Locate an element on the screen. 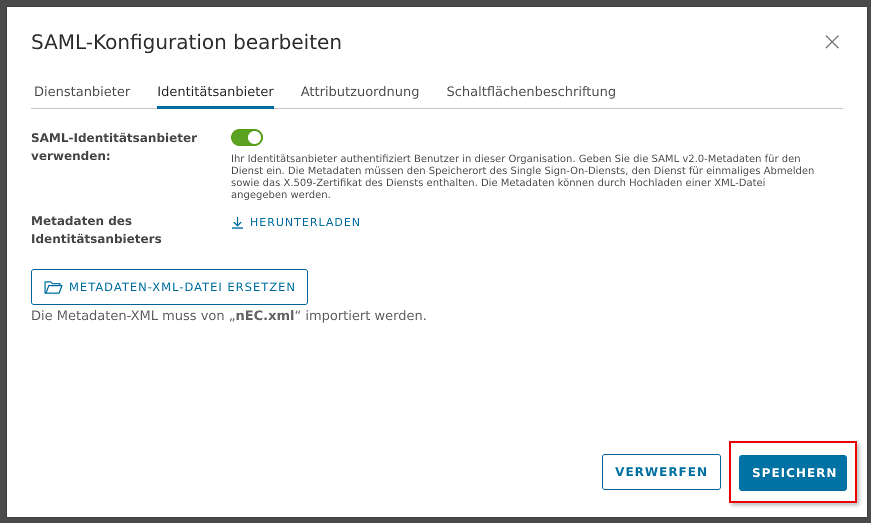 Image resolution: width=871 pixels, height=523 pixels. toggle-switch is located at coordinates (247, 137).